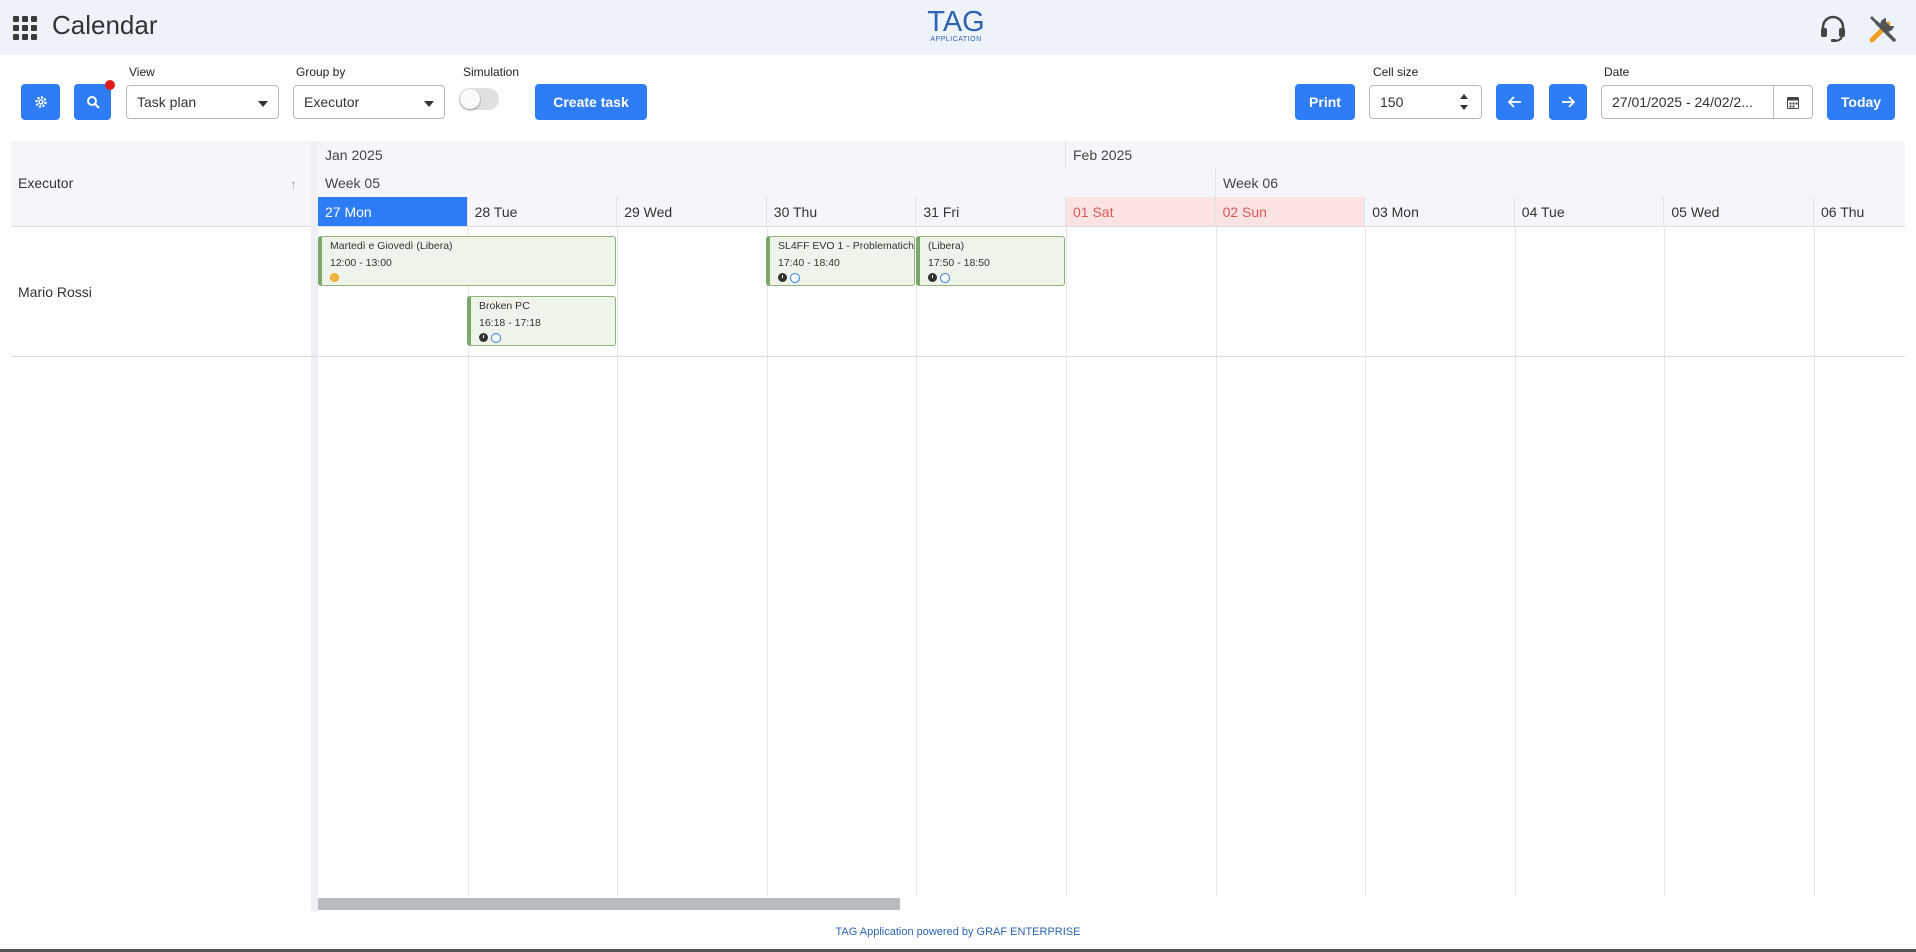 The width and height of the screenshot is (1916, 952). I want to click on arrow-right-icon, so click(1568, 102).